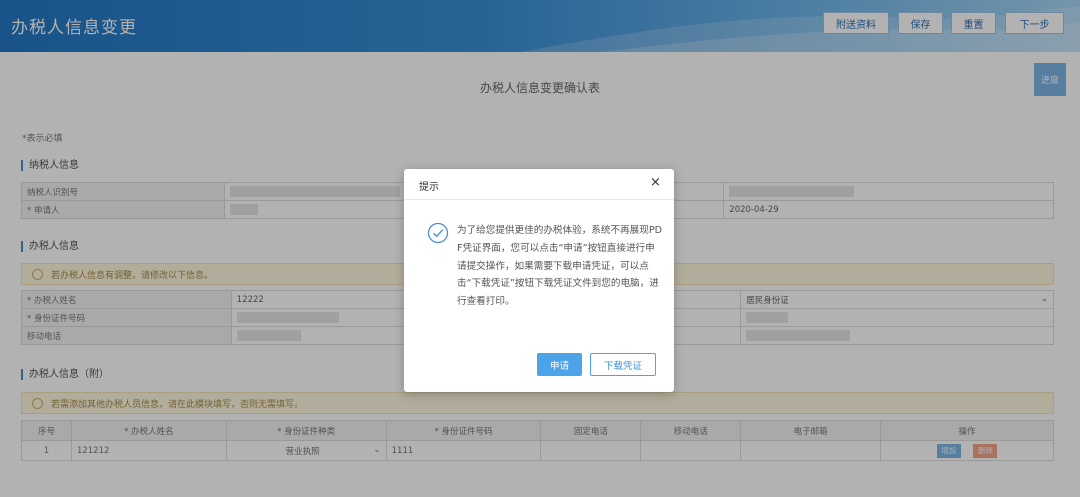  What do you see at coordinates (655, 183) in the screenshot?
I see `close-icon: ×` at bounding box center [655, 183].